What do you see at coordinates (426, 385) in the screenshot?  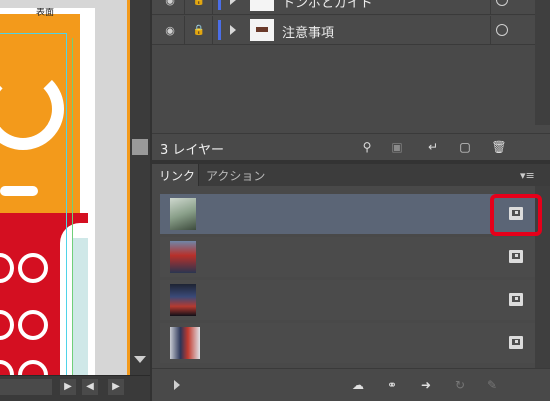 I see `go-to-link-icon: ➜` at bounding box center [426, 385].